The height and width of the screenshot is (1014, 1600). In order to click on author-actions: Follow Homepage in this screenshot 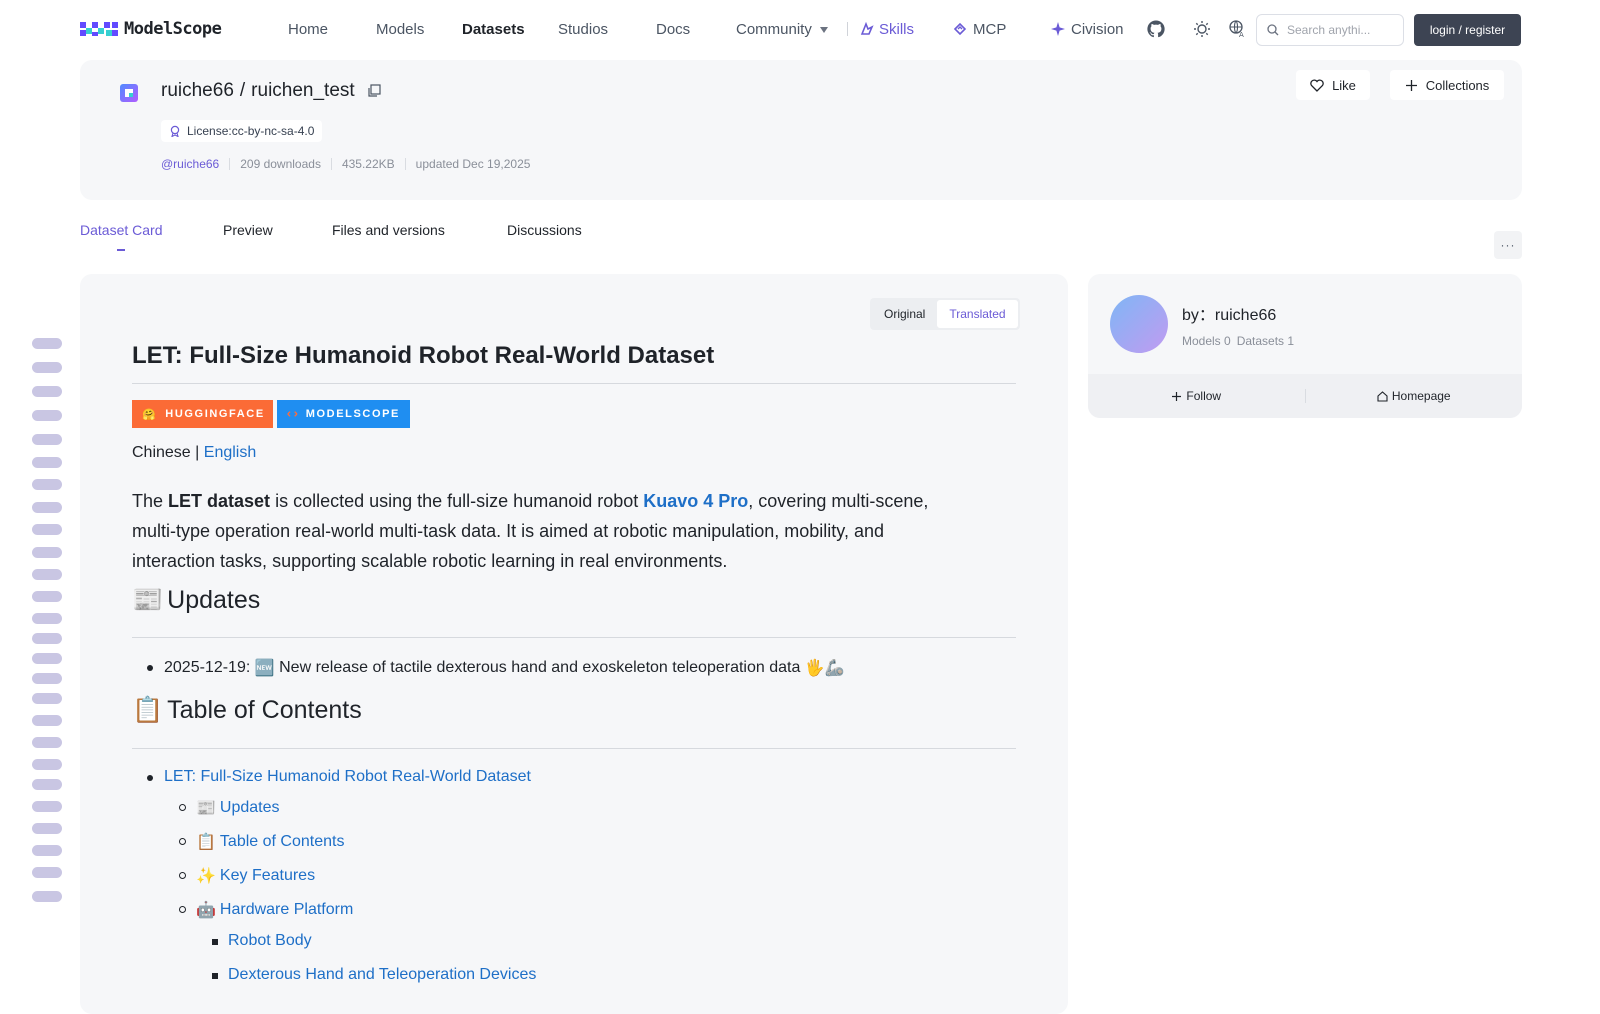, I will do `click(1305, 396)`.